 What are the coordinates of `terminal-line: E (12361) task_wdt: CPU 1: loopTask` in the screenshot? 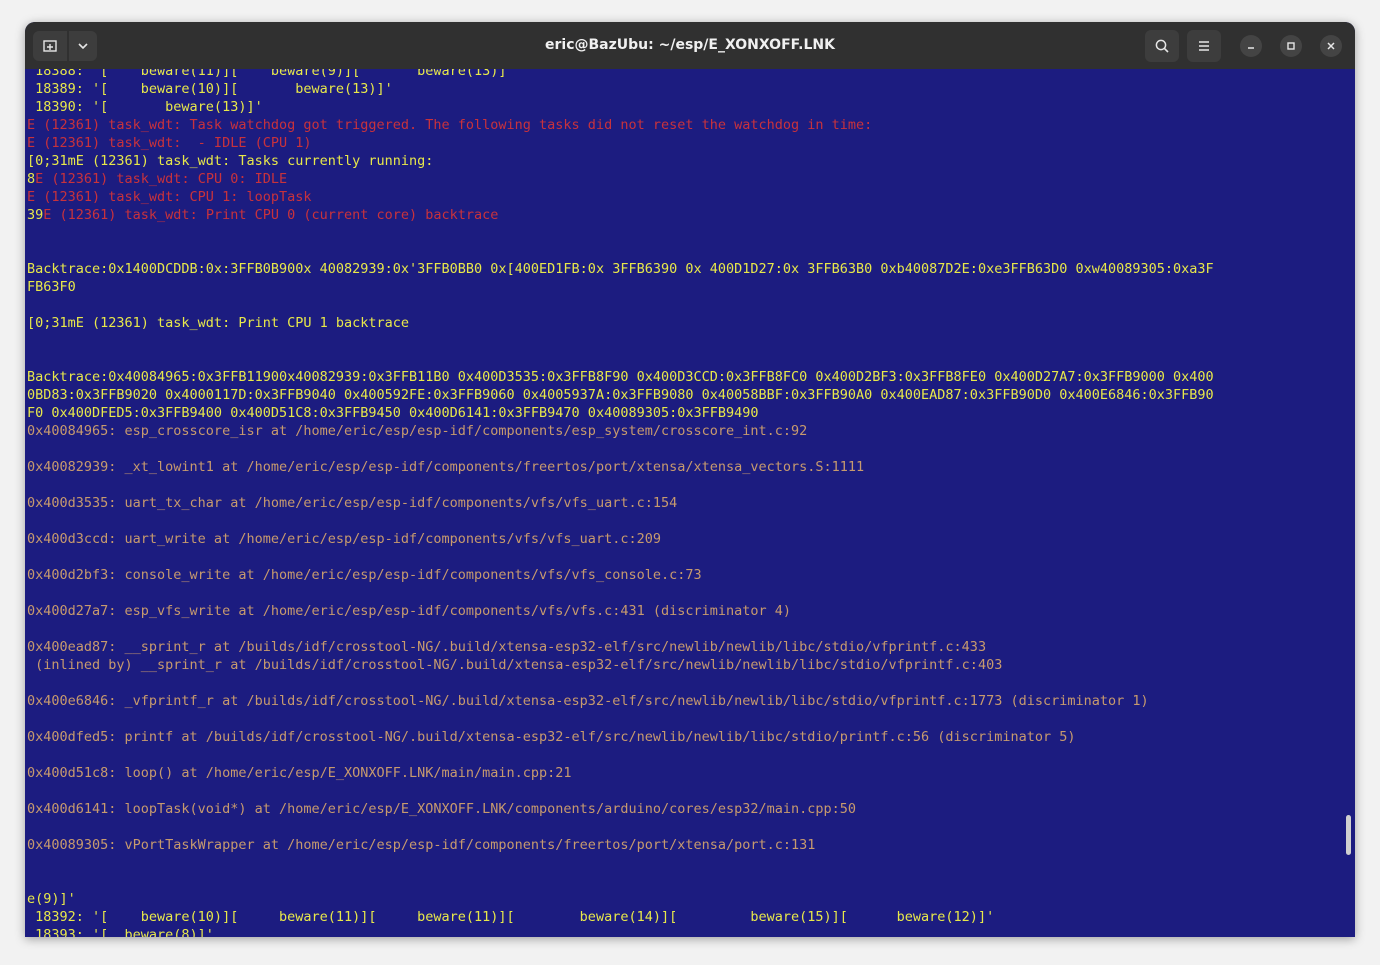 It's located at (169, 197).